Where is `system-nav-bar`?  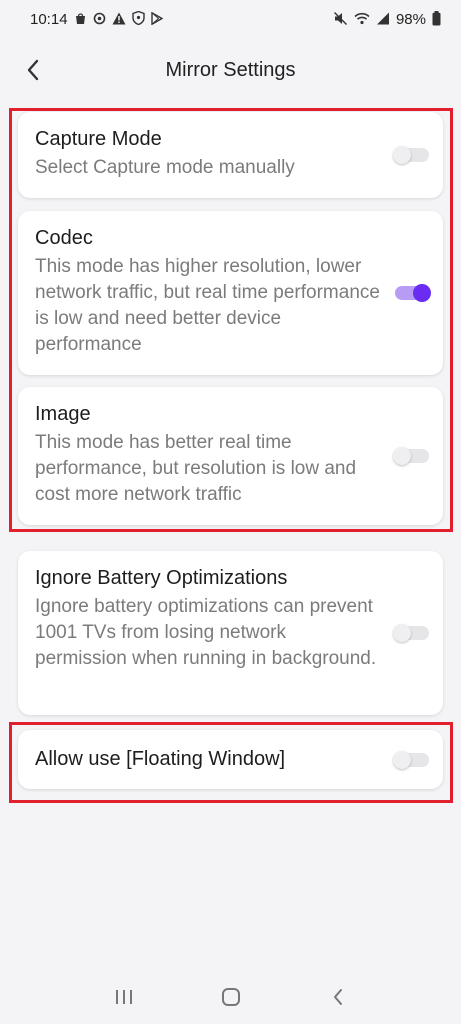 system-nav-bar is located at coordinates (230, 997).